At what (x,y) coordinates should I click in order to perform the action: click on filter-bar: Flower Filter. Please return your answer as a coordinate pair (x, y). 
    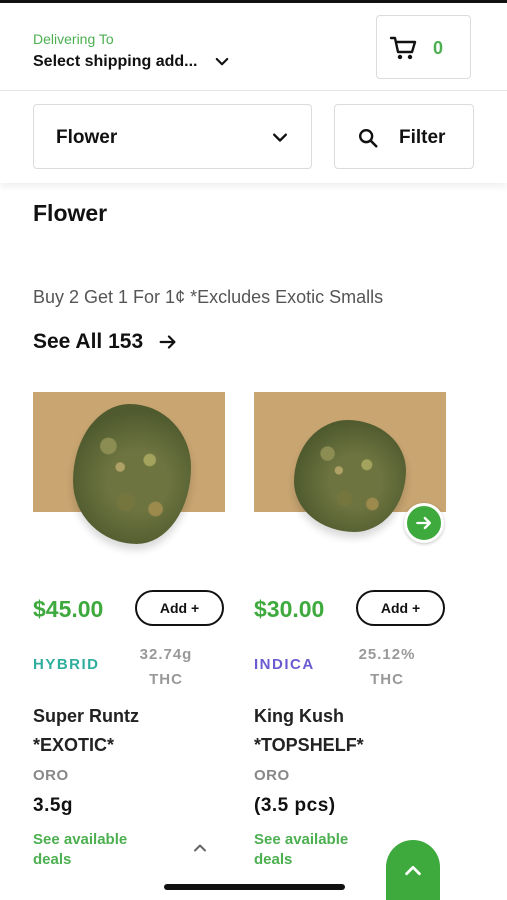
    Looking at the image, I should click on (253, 137).